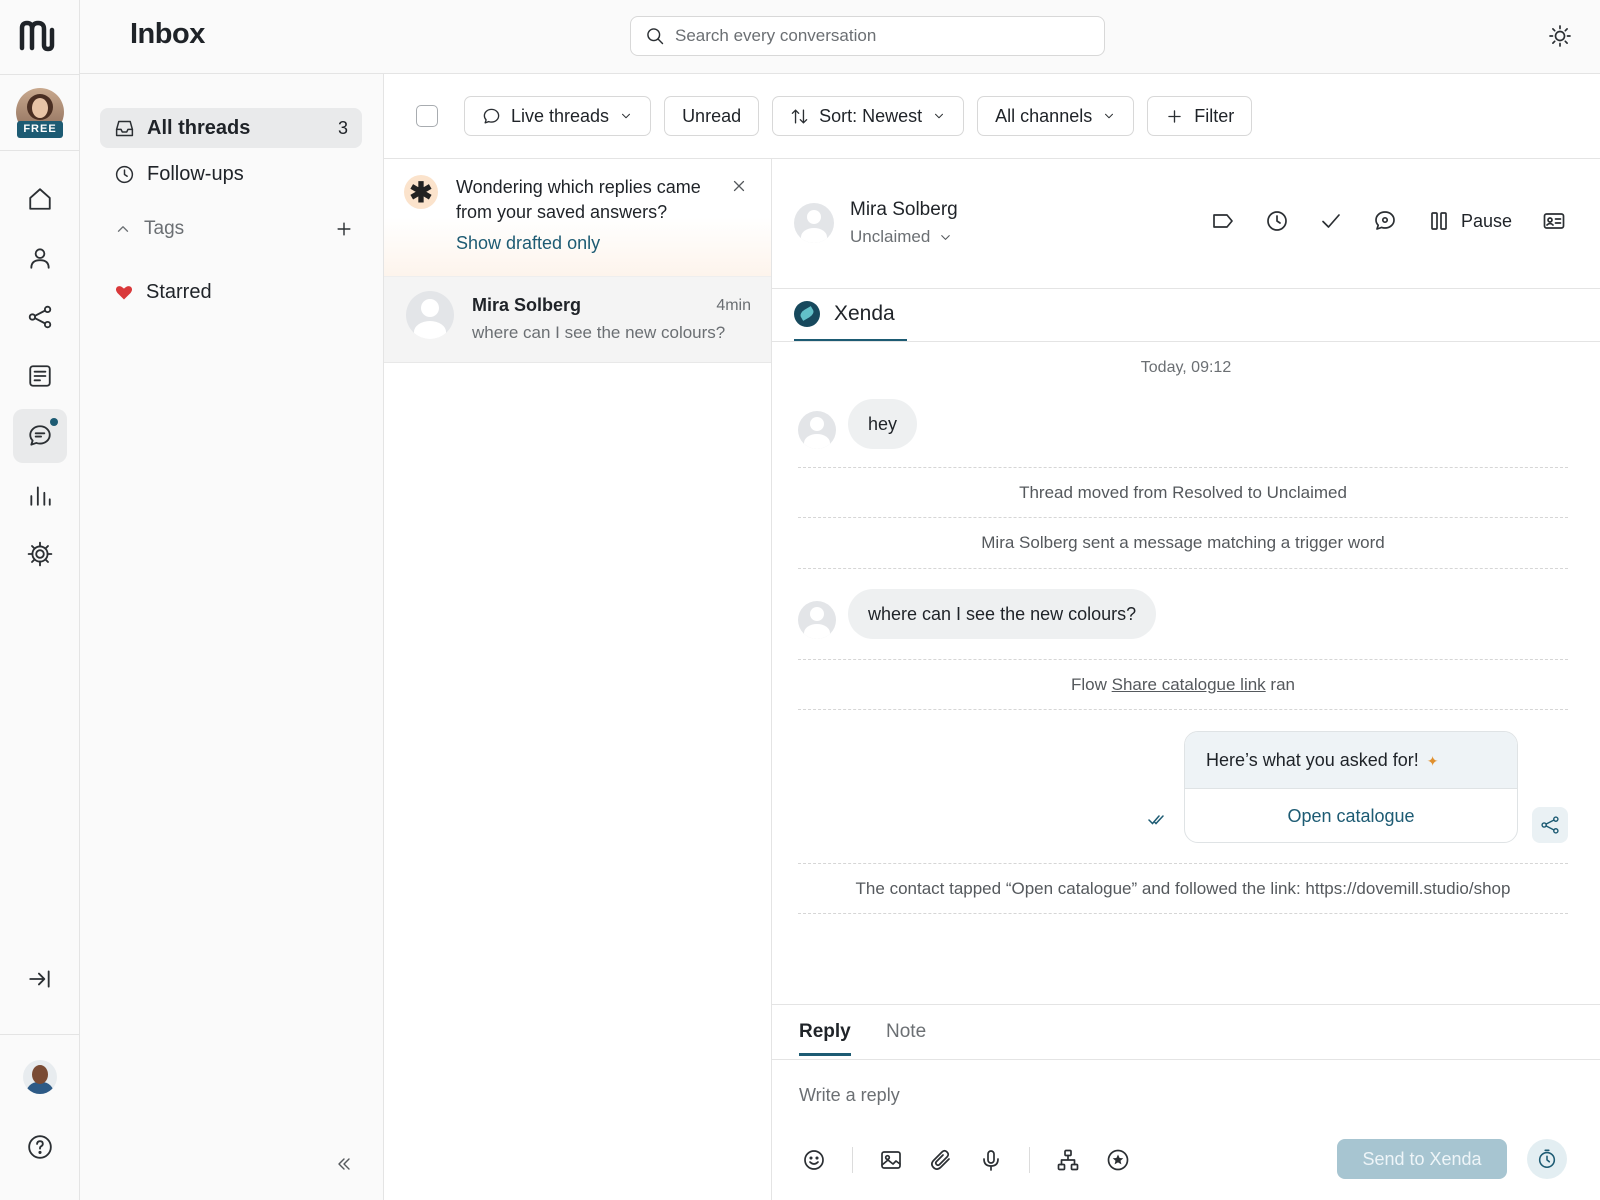  What do you see at coordinates (1277, 221) in the screenshot?
I see `snooze-button` at bounding box center [1277, 221].